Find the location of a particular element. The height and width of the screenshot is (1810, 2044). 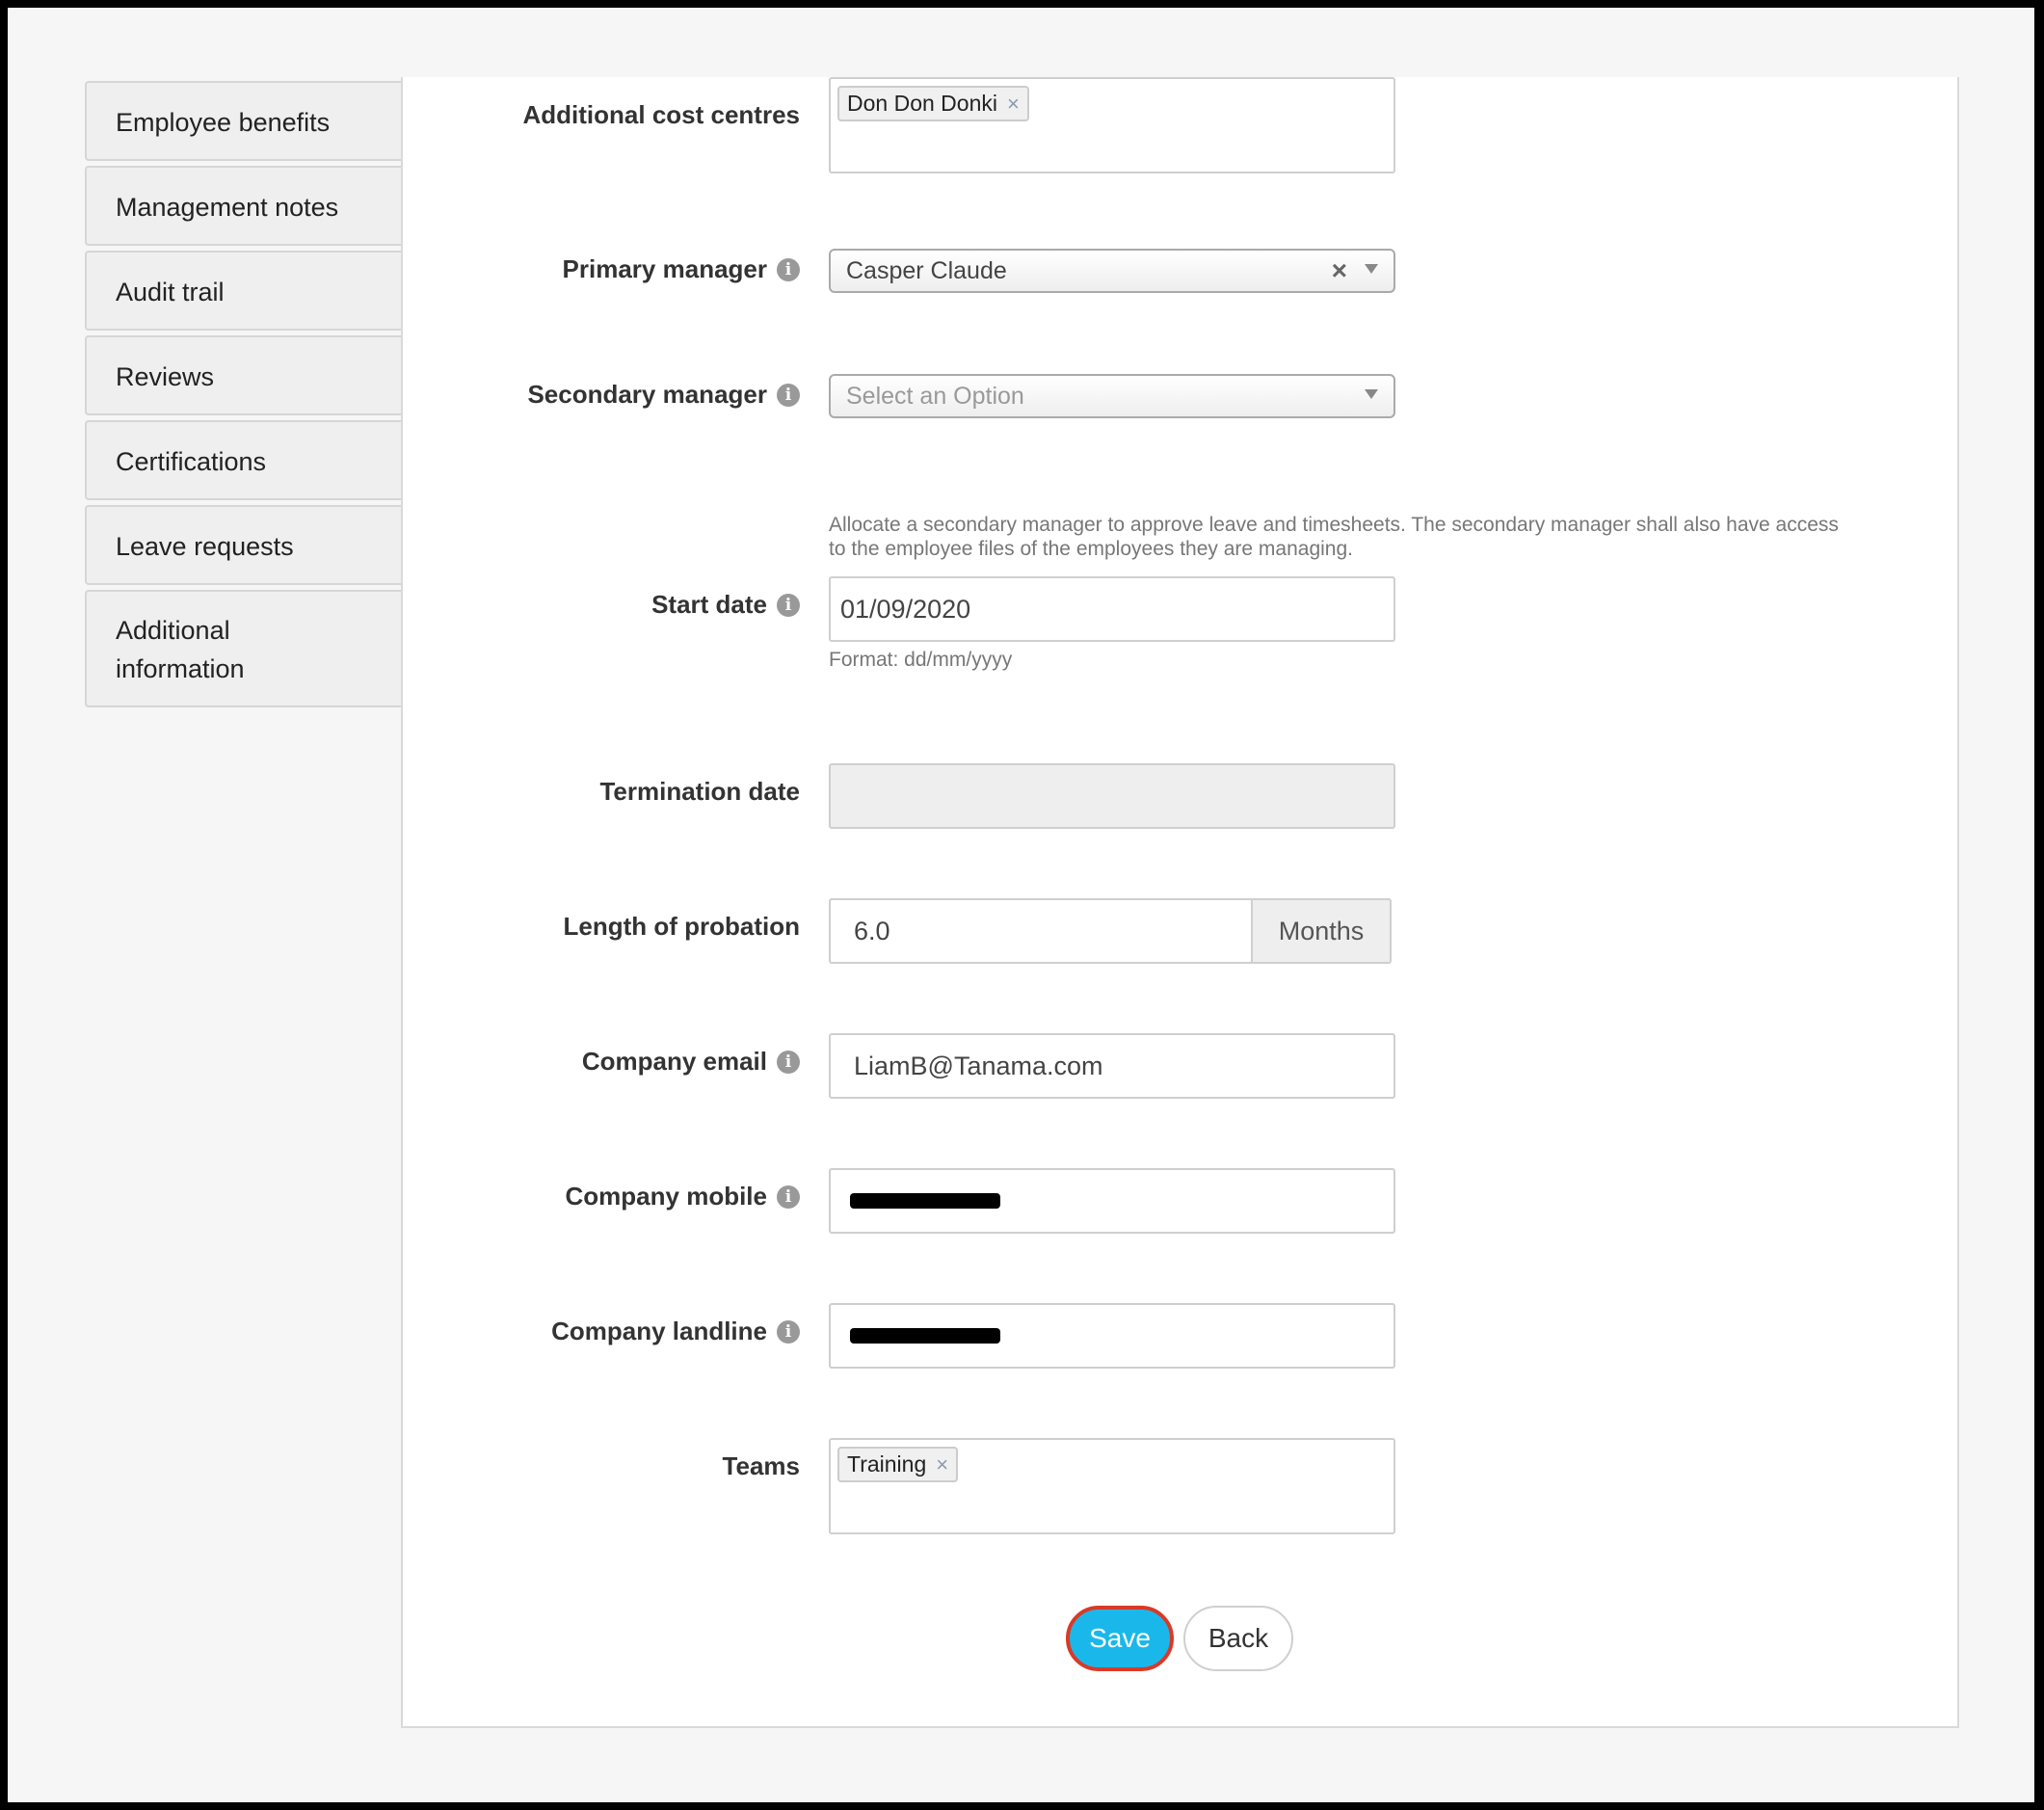

save-button: Save is located at coordinates (1120, 1638).